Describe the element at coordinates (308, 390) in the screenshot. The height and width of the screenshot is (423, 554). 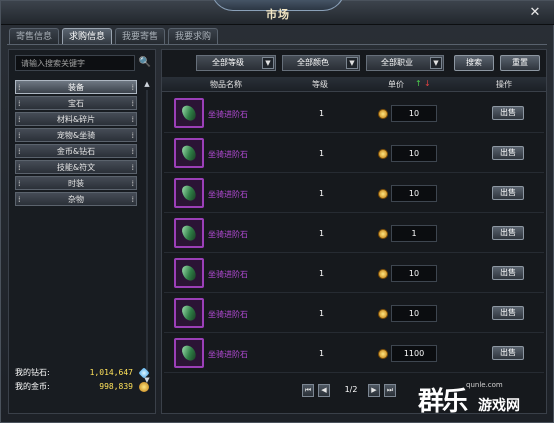
I see `first-page-icon: ⏮` at that location.